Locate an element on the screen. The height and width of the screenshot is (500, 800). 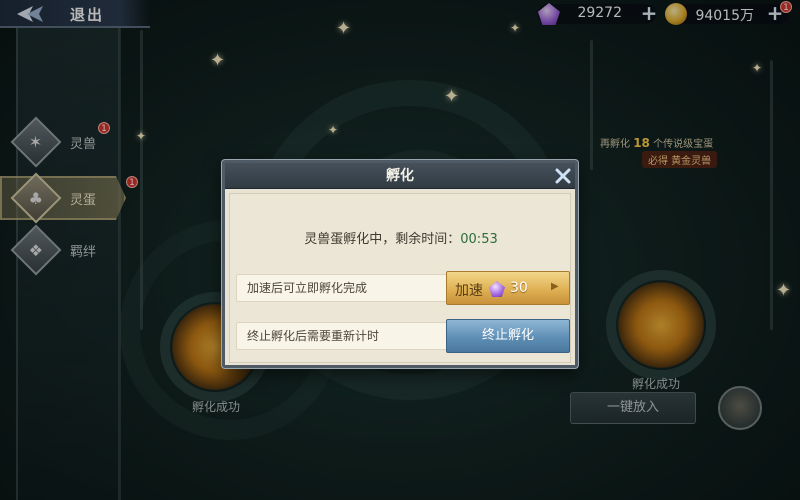
timer-label: 灵兽蛋孵化中，剩余时间： is located at coordinates (382, 239).